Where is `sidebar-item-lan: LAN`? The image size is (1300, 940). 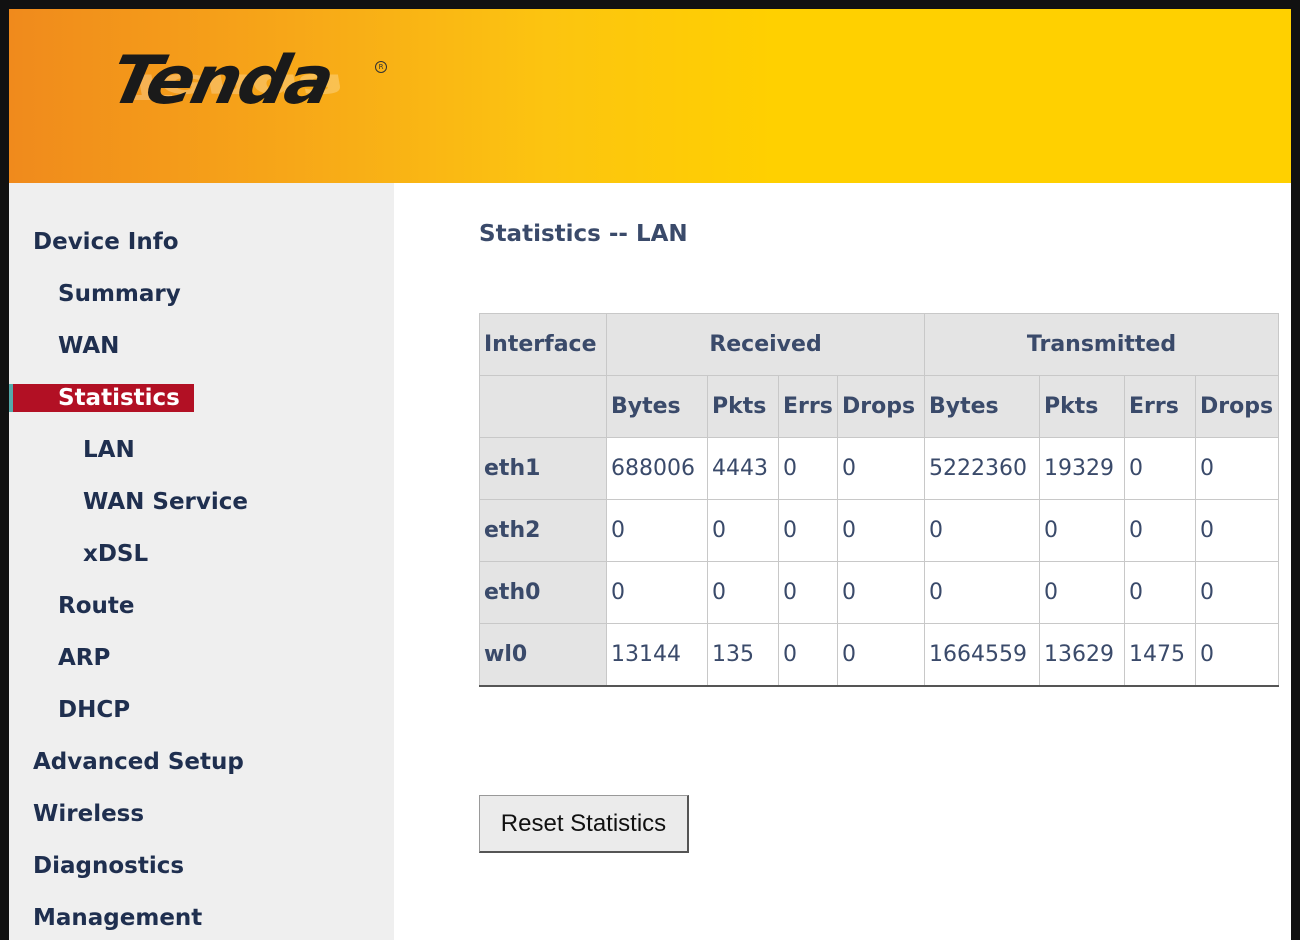
sidebar-item-lan: LAN is located at coordinates (109, 450).